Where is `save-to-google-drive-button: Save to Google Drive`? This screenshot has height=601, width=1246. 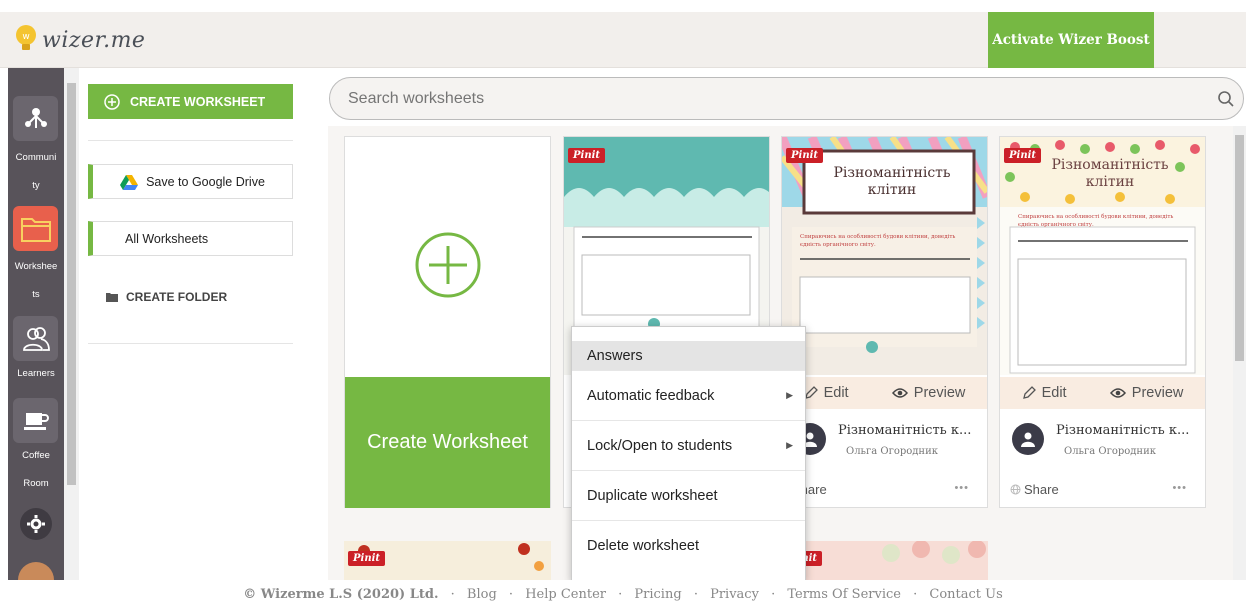 save-to-google-drive-button: Save to Google Drive is located at coordinates (190, 181).